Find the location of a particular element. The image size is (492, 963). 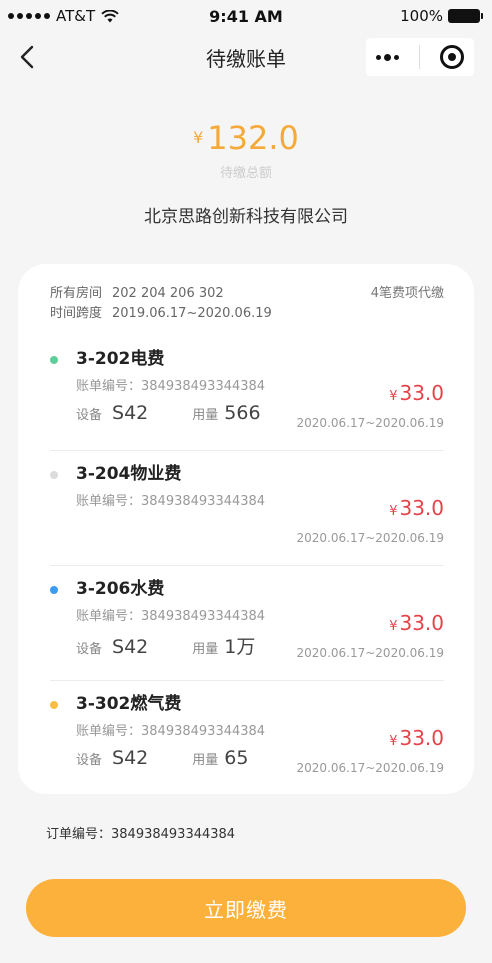

more-icon is located at coordinates (387, 57).